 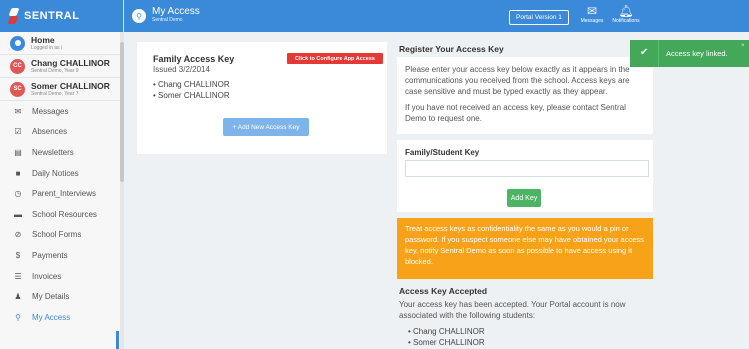 I want to click on key-entry-card: Family/Student Key Add Key, so click(x=525, y=176).